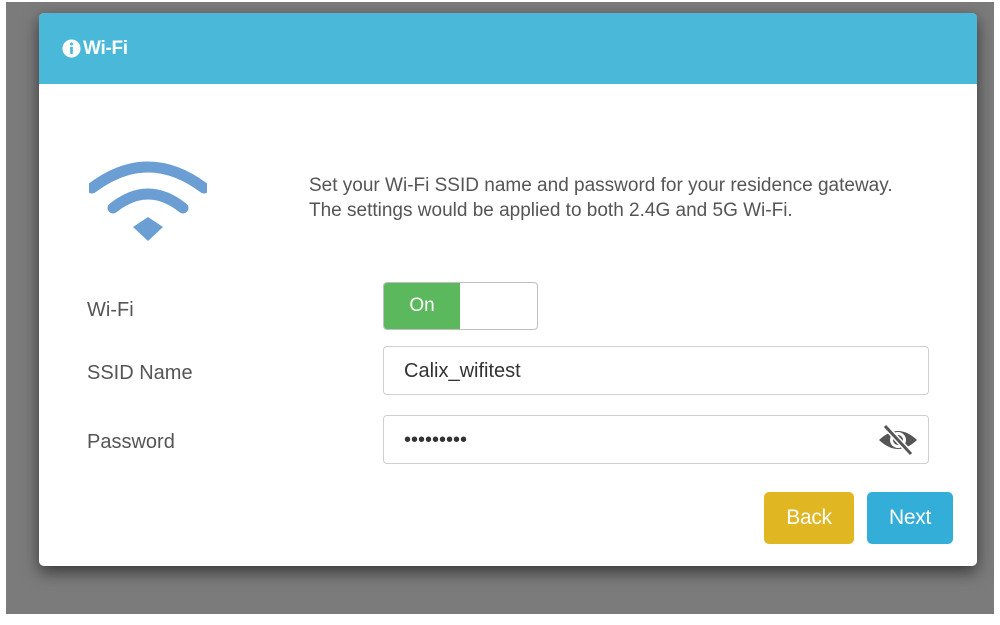  What do you see at coordinates (634, 440) in the screenshot?
I see `password-input` at bounding box center [634, 440].